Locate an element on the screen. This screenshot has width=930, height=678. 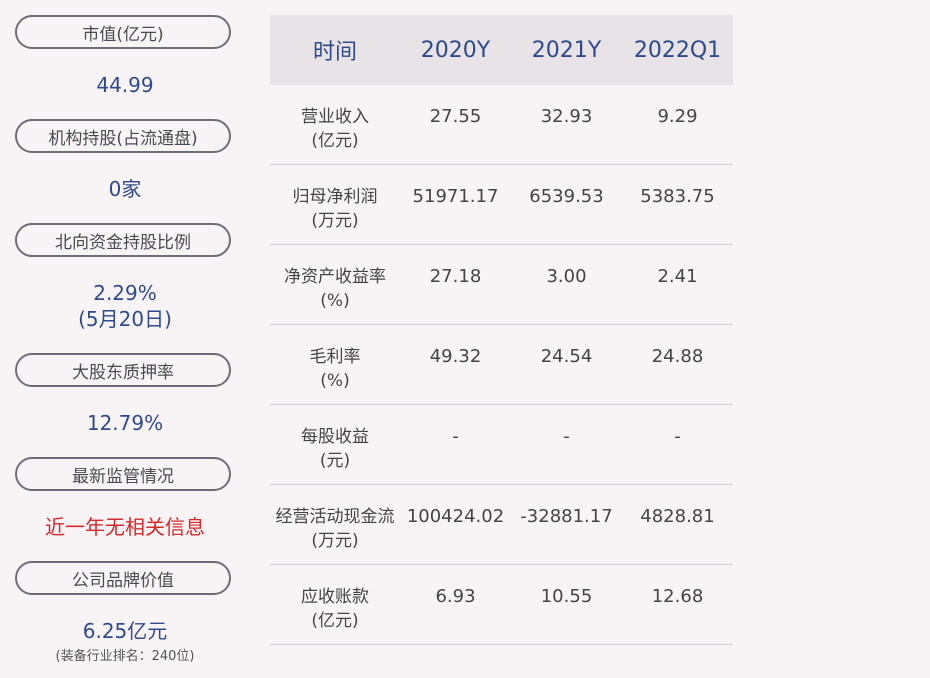
cell: 6539.53 is located at coordinates (566, 196).